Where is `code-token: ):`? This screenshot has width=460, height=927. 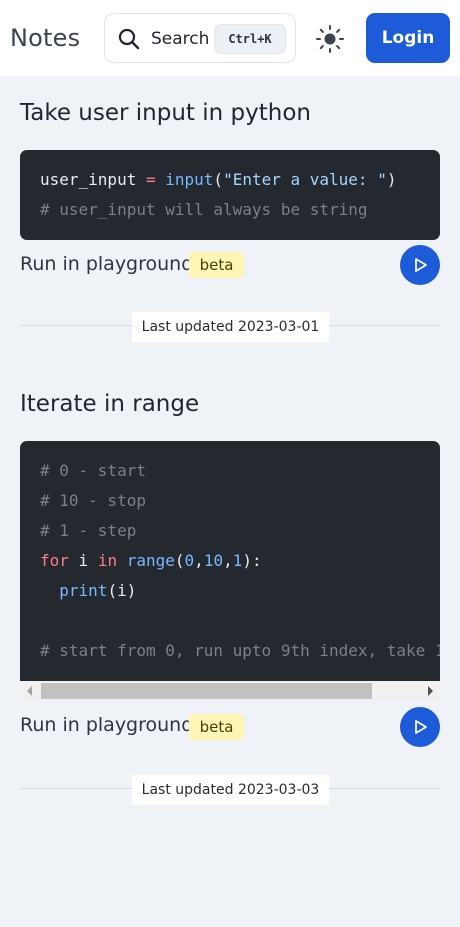 code-token: ): is located at coordinates (252, 560).